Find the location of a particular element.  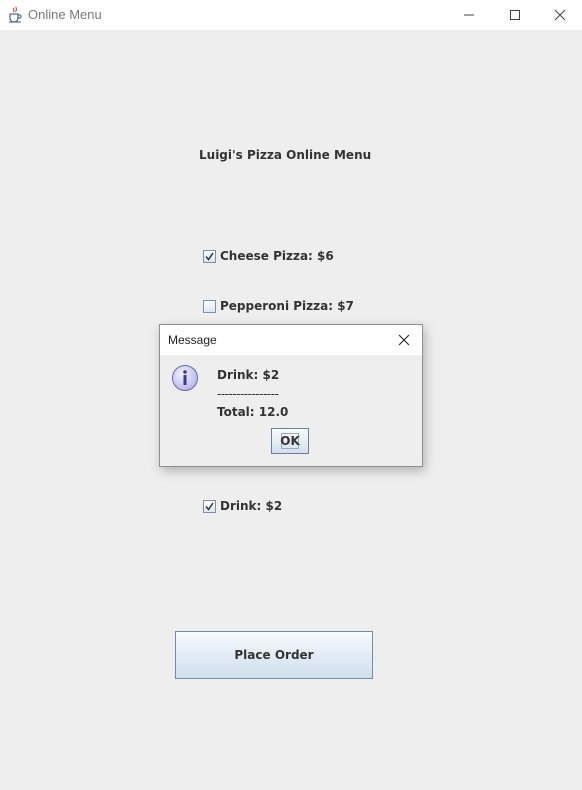

menu-title: Luigi's Pizza Online Menu is located at coordinates (285, 155).